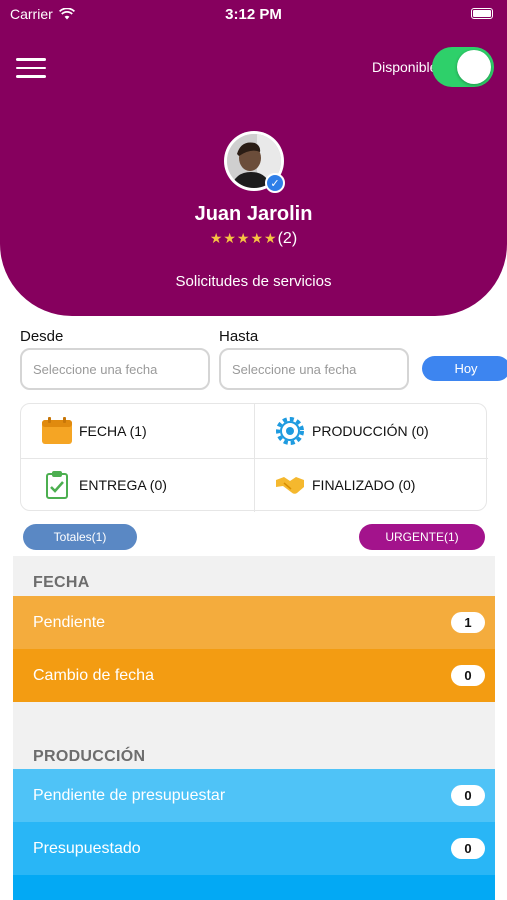  Describe the element at coordinates (89, 756) in the screenshot. I see `section-title-produccion: PRODUCCIÓN` at that location.